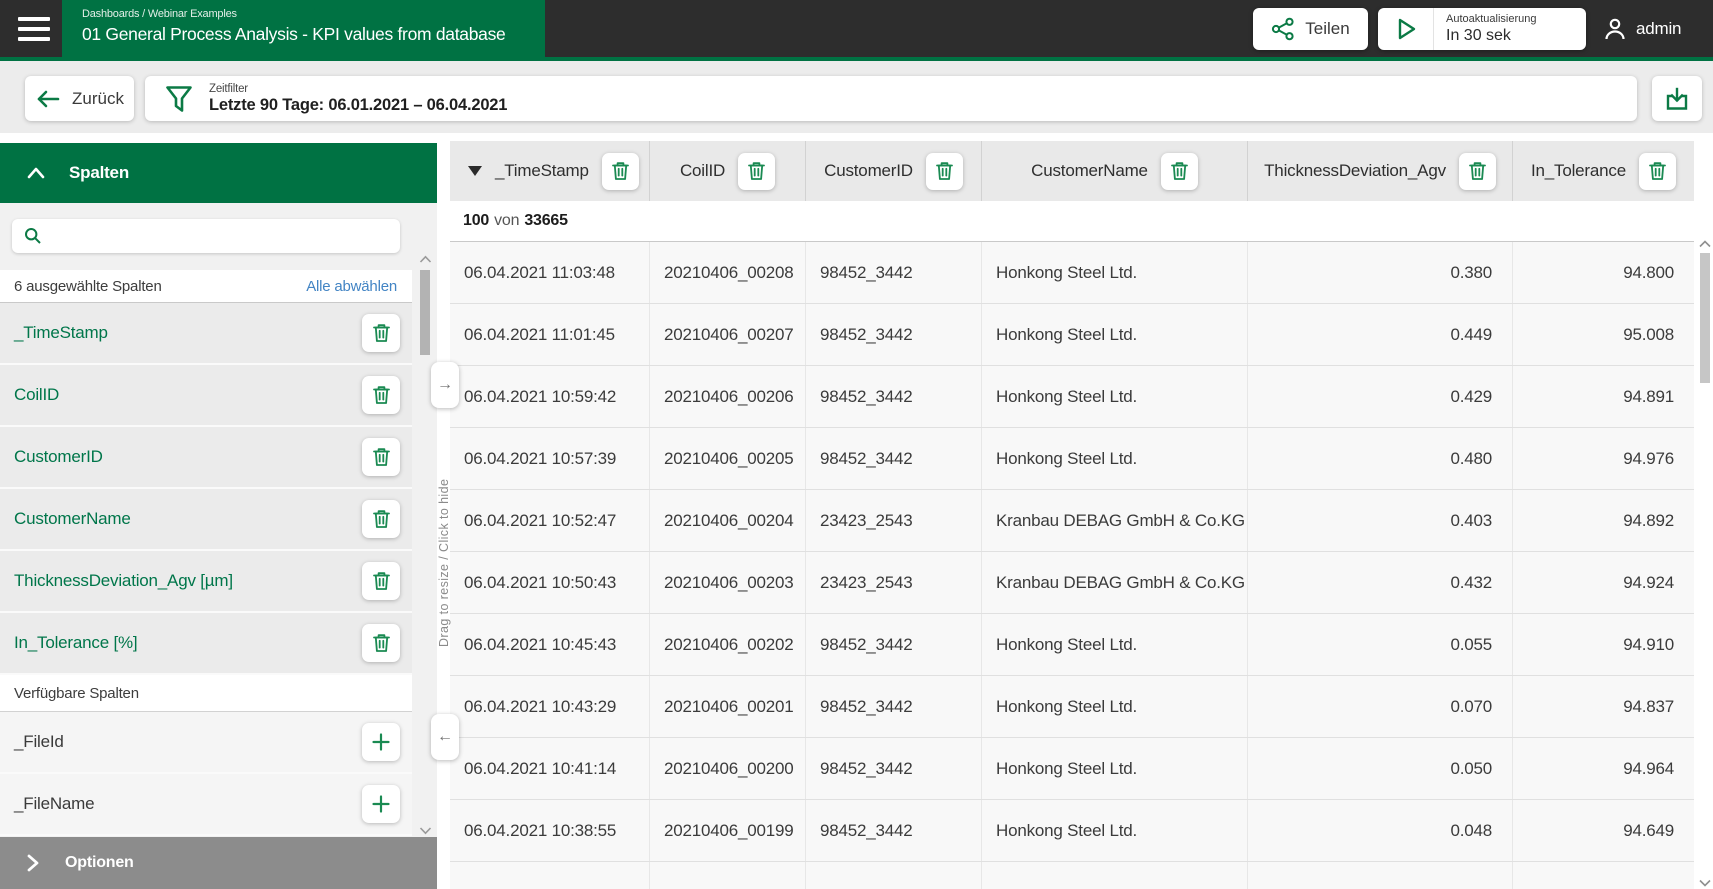  I want to click on cell-in-tolerance: 94.964, so click(1603, 768).